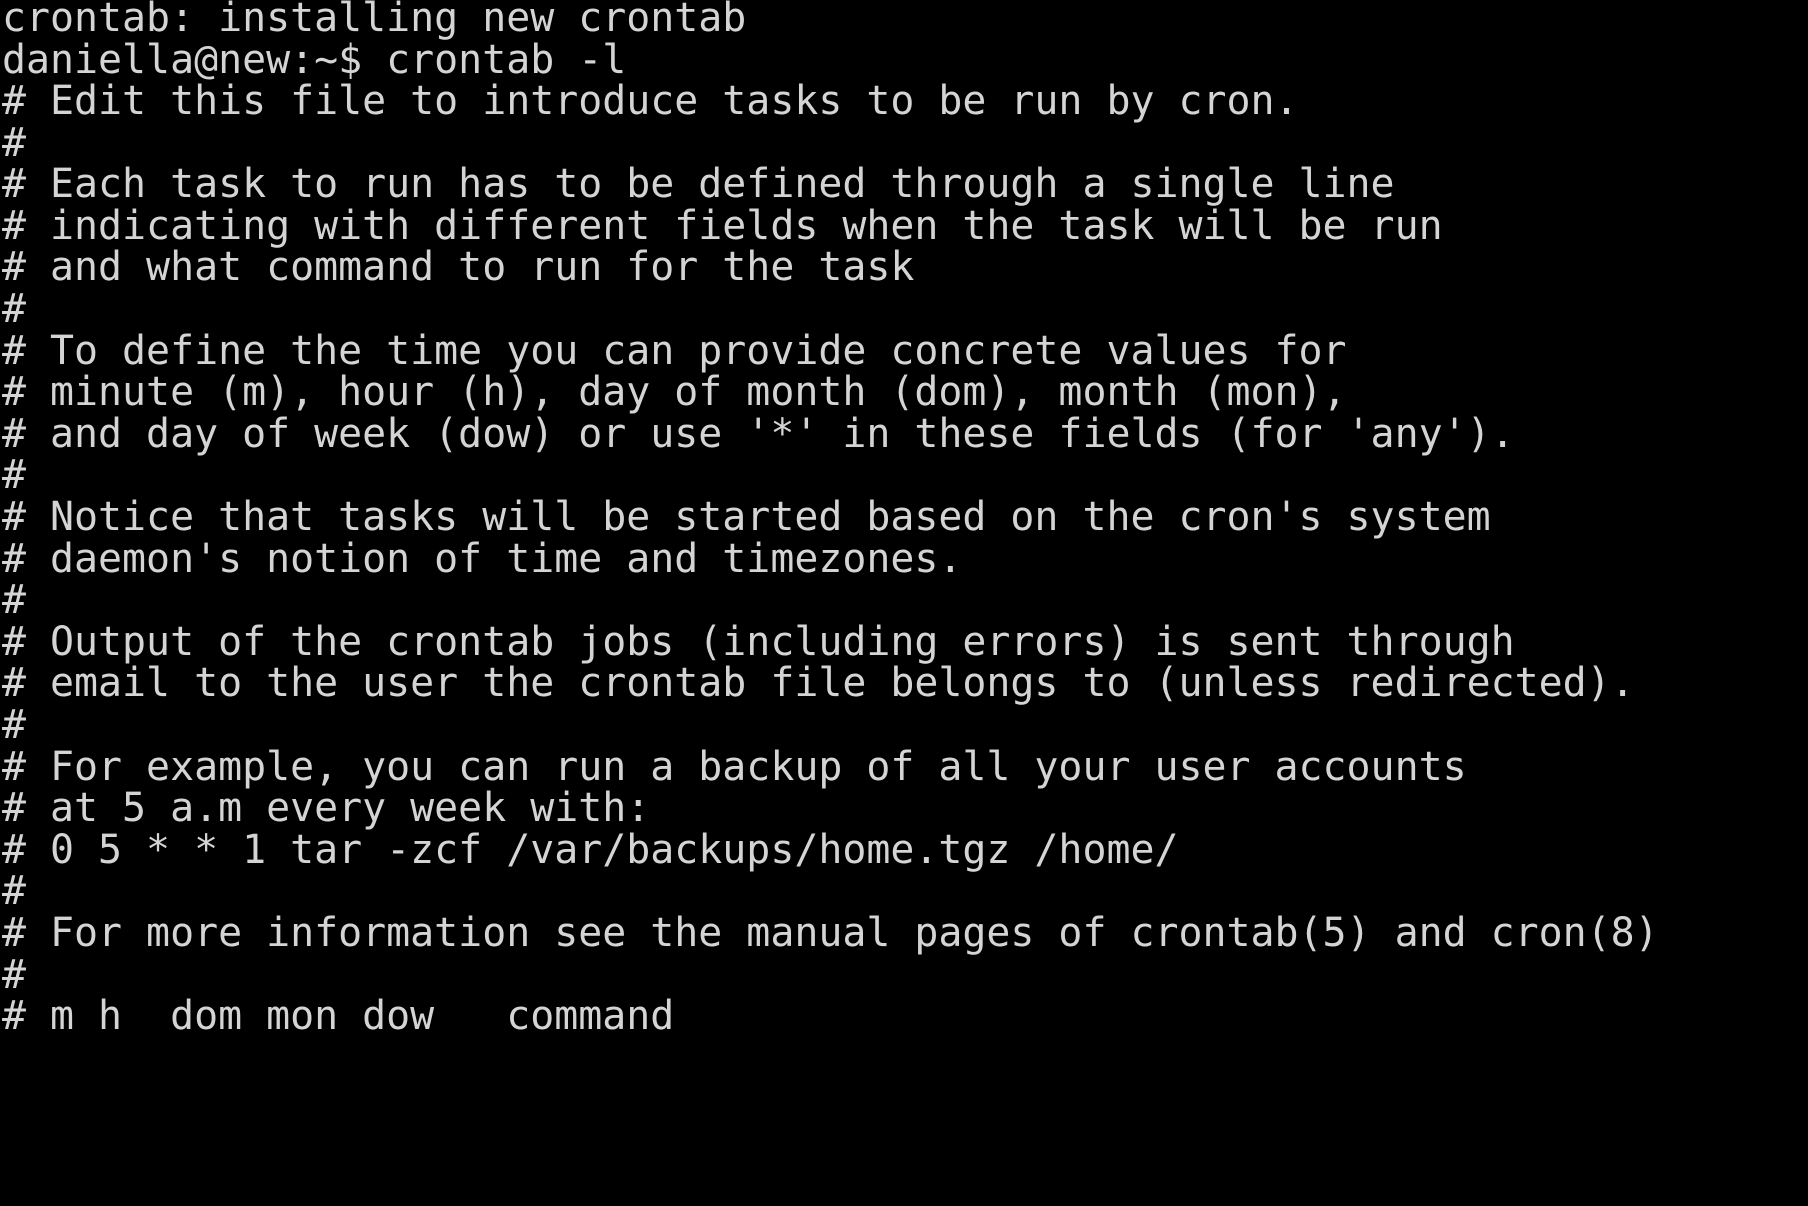 This screenshot has height=1206, width=1808. I want to click on terminal-line-comment: # and what command to run for the task, so click(458, 267).